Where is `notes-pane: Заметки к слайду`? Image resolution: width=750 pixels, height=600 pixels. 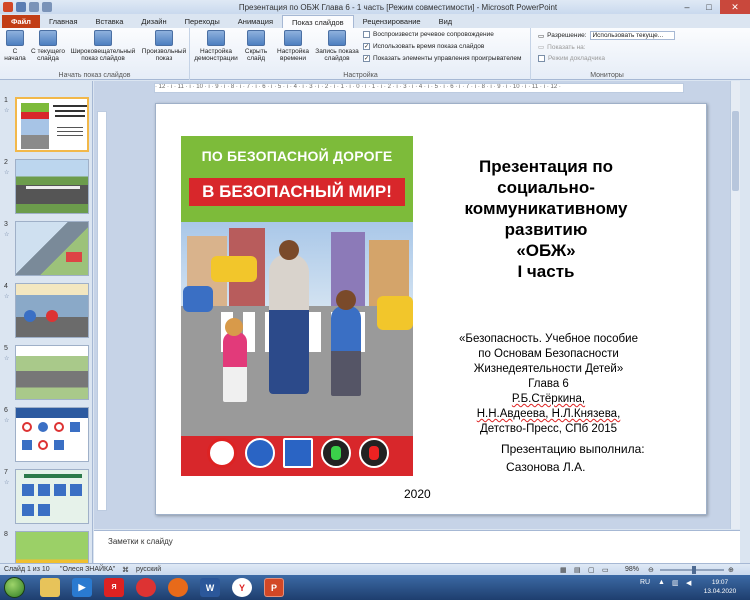 notes-pane: Заметки к слайду is located at coordinates (417, 546).